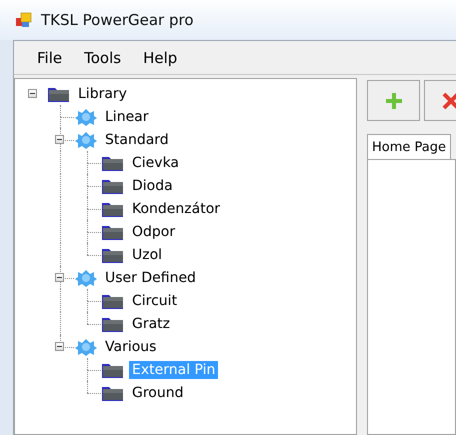 The height and width of the screenshot is (435, 456). Describe the element at coordinates (117, 20) in the screenshot. I see `window-title: TKSL PowerGear pro` at that location.